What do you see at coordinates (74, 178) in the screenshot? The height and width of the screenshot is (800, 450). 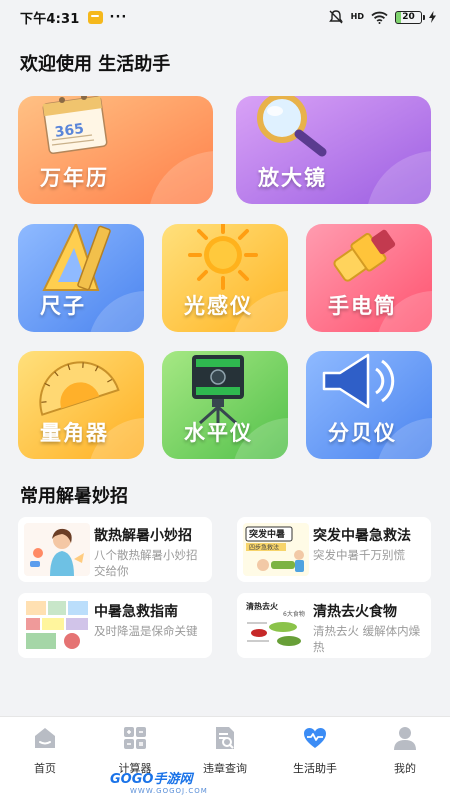 I see `tool-label: 万年历` at bounding box center [74, 178].